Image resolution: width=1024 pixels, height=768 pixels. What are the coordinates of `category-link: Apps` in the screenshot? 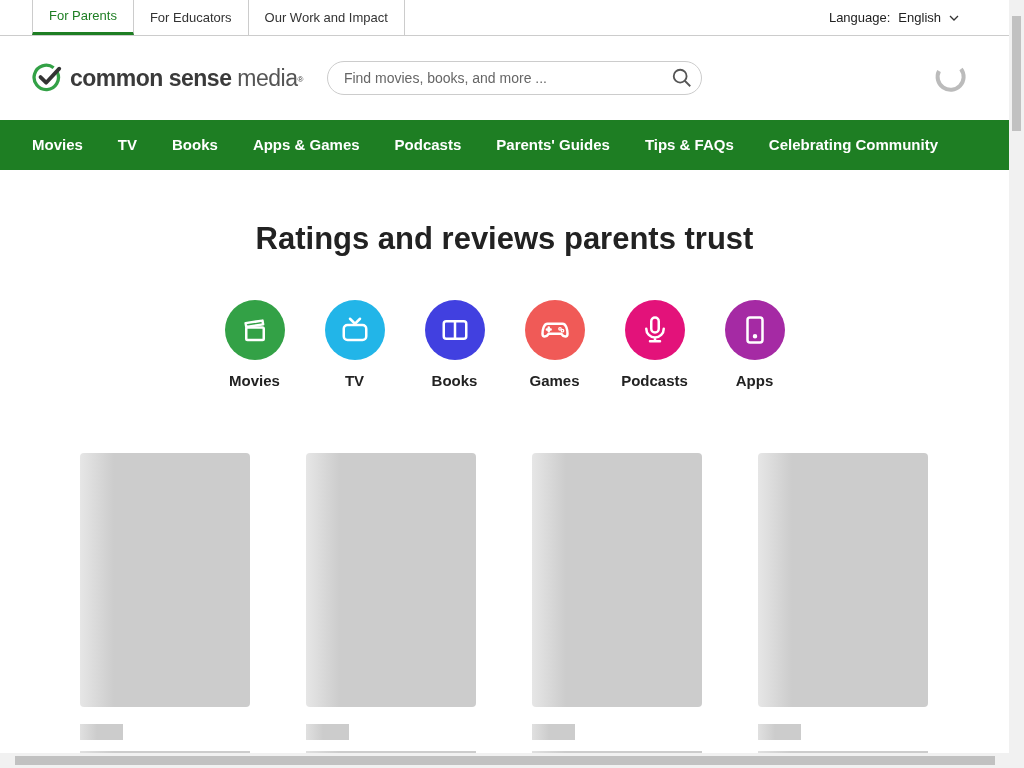 It's located at (754, 346).